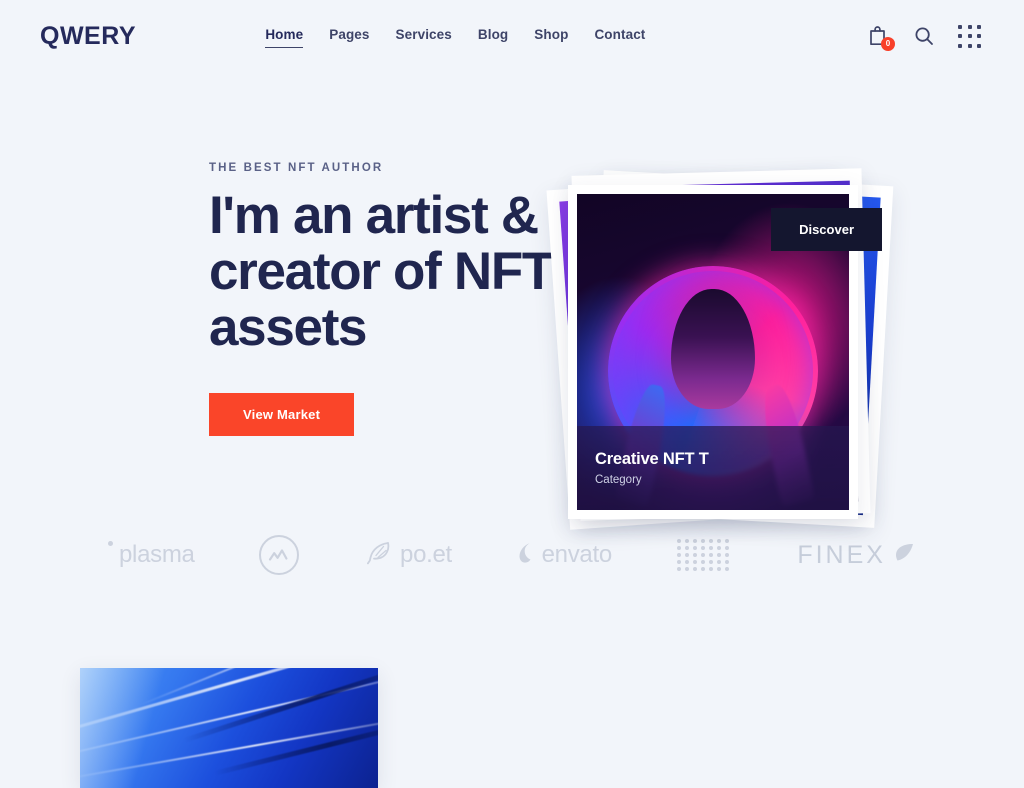  What do you see at coordinates (577, 554) in the screenshot?
I see `brand-label: envato` at bounding box center [577, 554].